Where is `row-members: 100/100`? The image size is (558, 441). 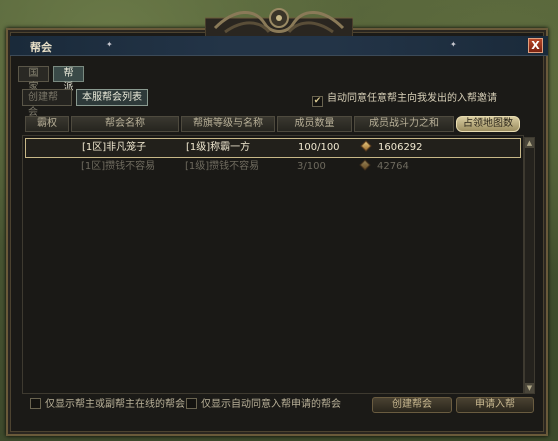 row-members: 100/100 is located at coordinates (319, 147).